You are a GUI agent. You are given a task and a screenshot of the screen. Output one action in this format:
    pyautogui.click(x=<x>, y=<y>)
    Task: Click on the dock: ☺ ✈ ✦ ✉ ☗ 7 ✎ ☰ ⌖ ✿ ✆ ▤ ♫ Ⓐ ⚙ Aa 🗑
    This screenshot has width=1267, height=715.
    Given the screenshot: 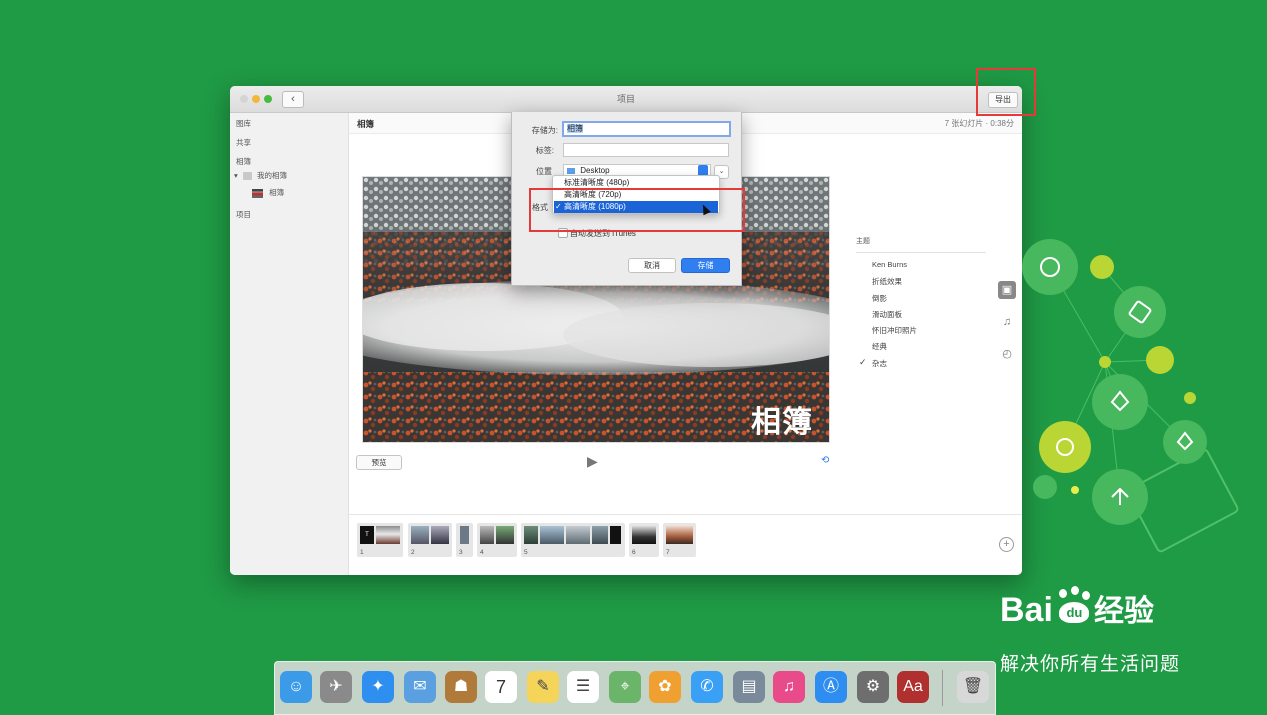 What is the action you would take?
    pyautogui.click(x=635, y=688)
    